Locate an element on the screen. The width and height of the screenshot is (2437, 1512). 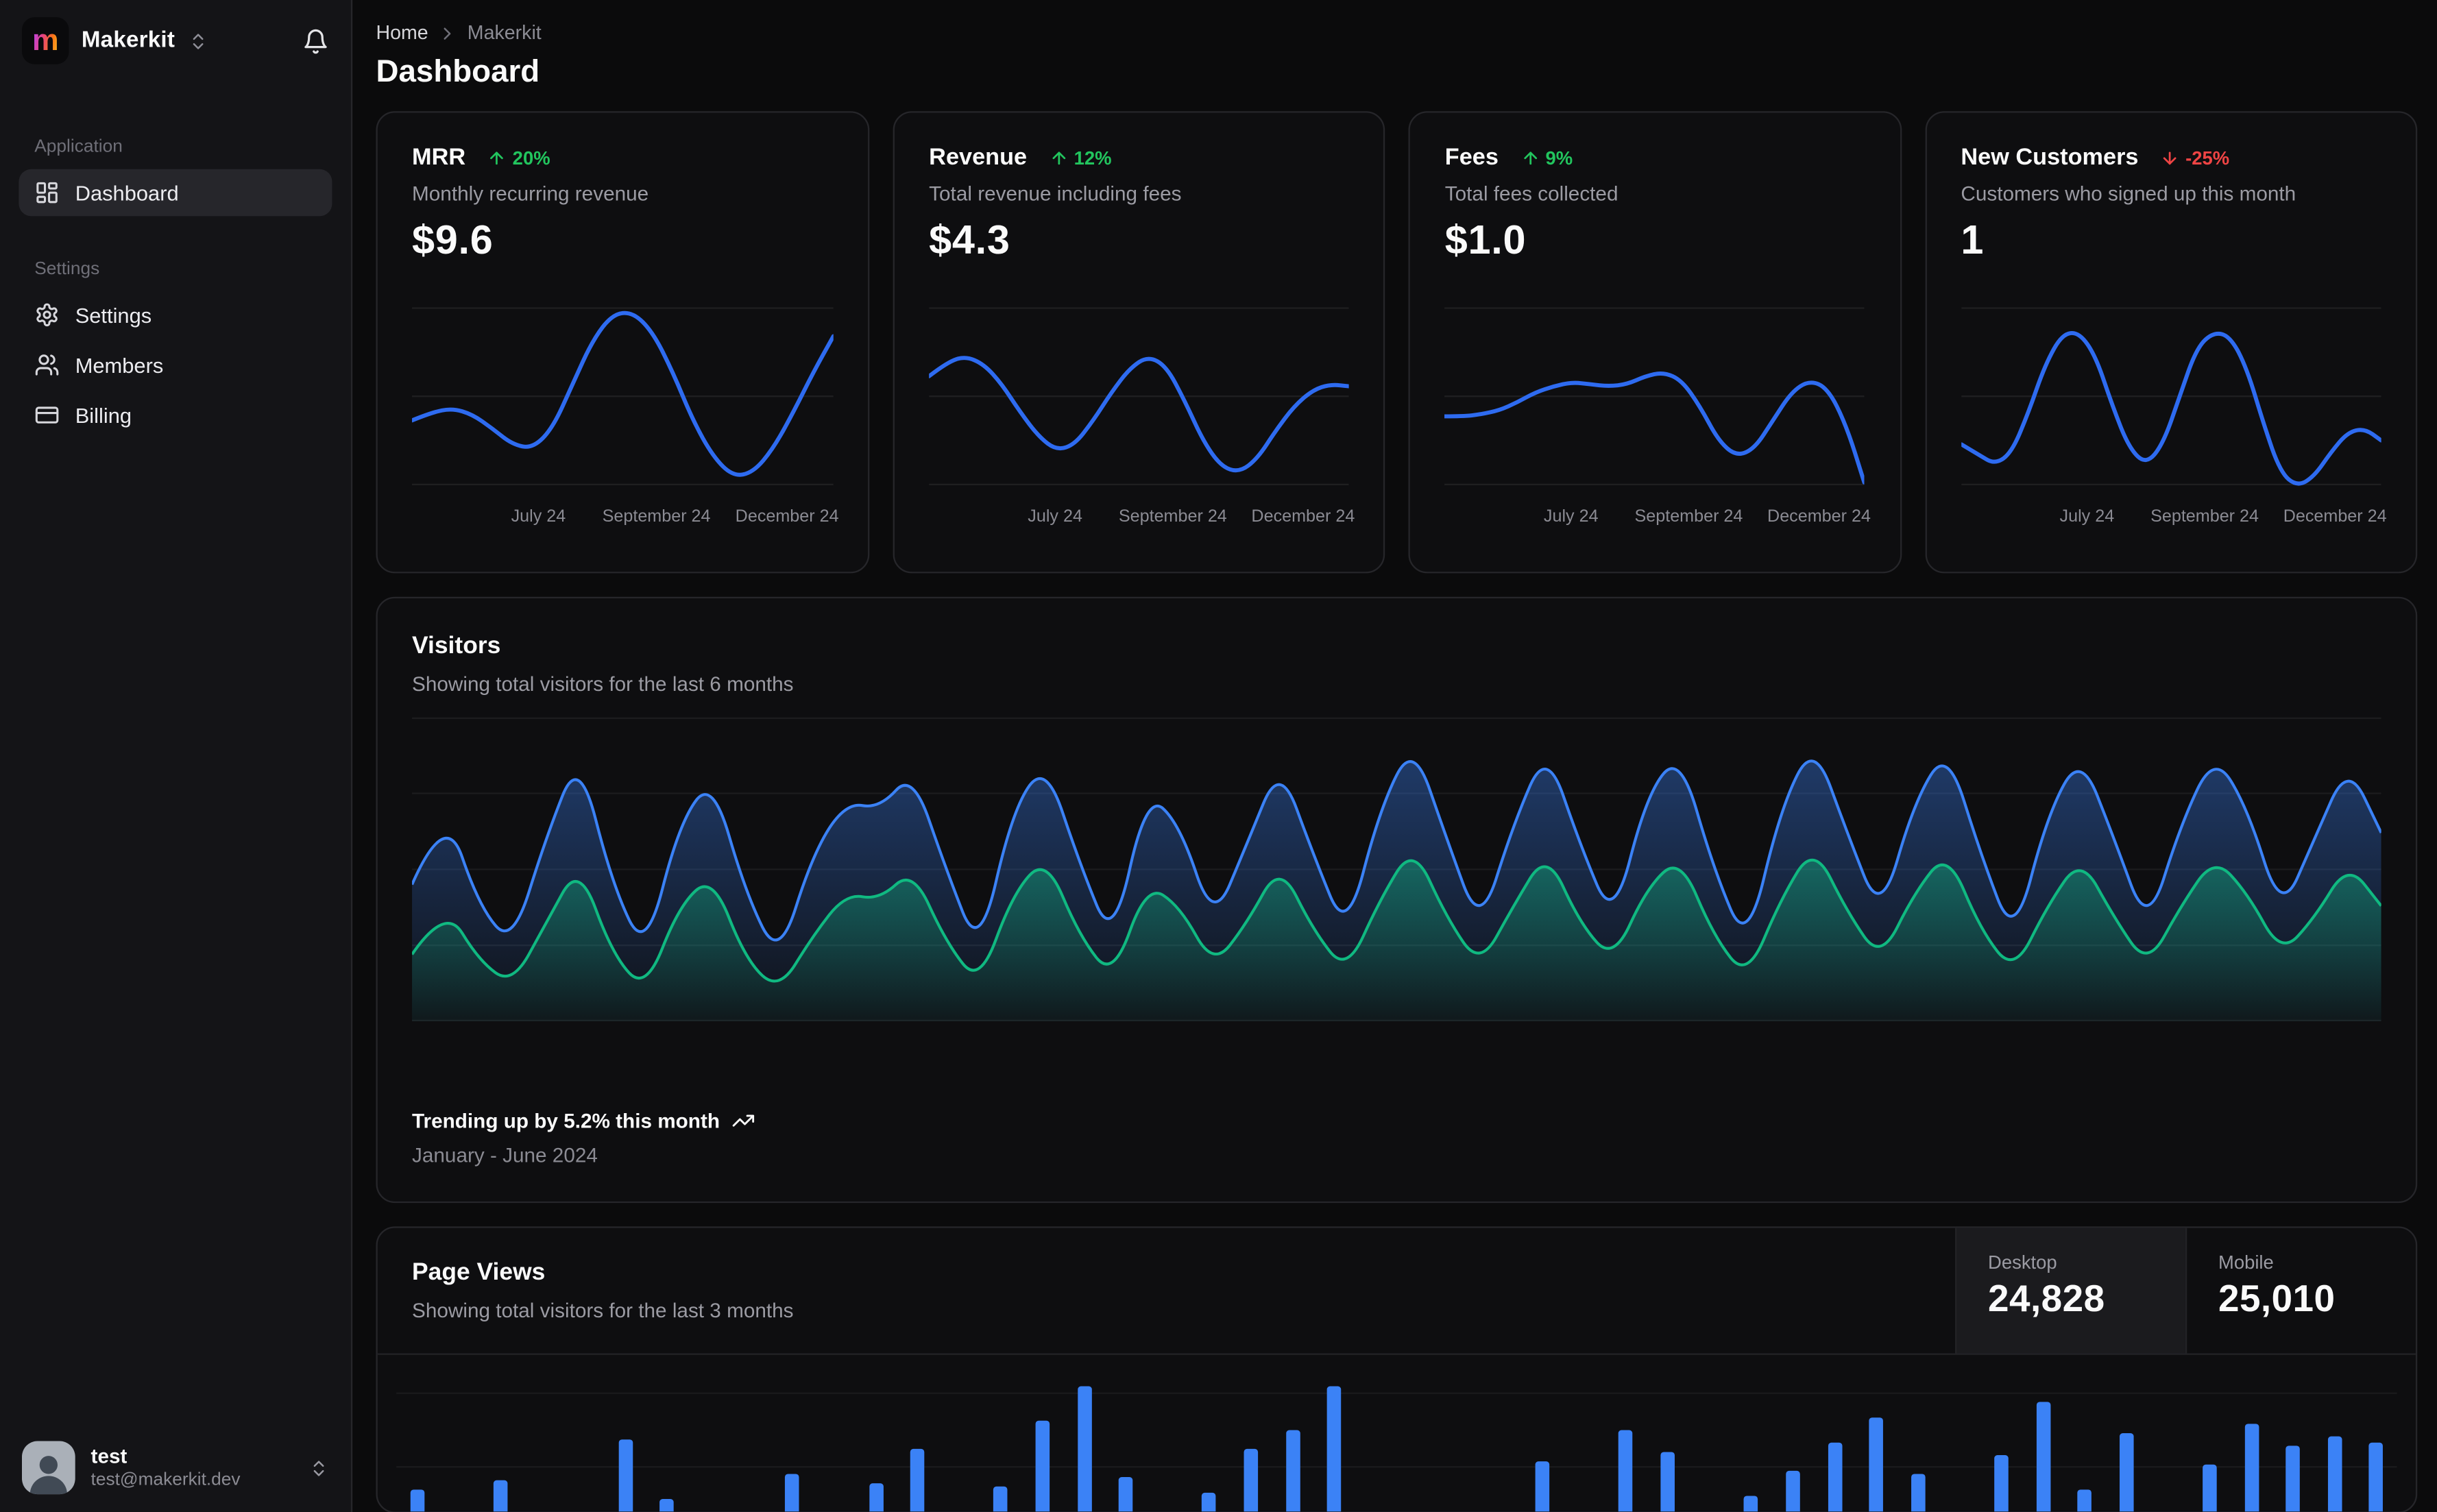
stat-subtitle: Customers who signed up this month is located at coordinates (2128, 194).